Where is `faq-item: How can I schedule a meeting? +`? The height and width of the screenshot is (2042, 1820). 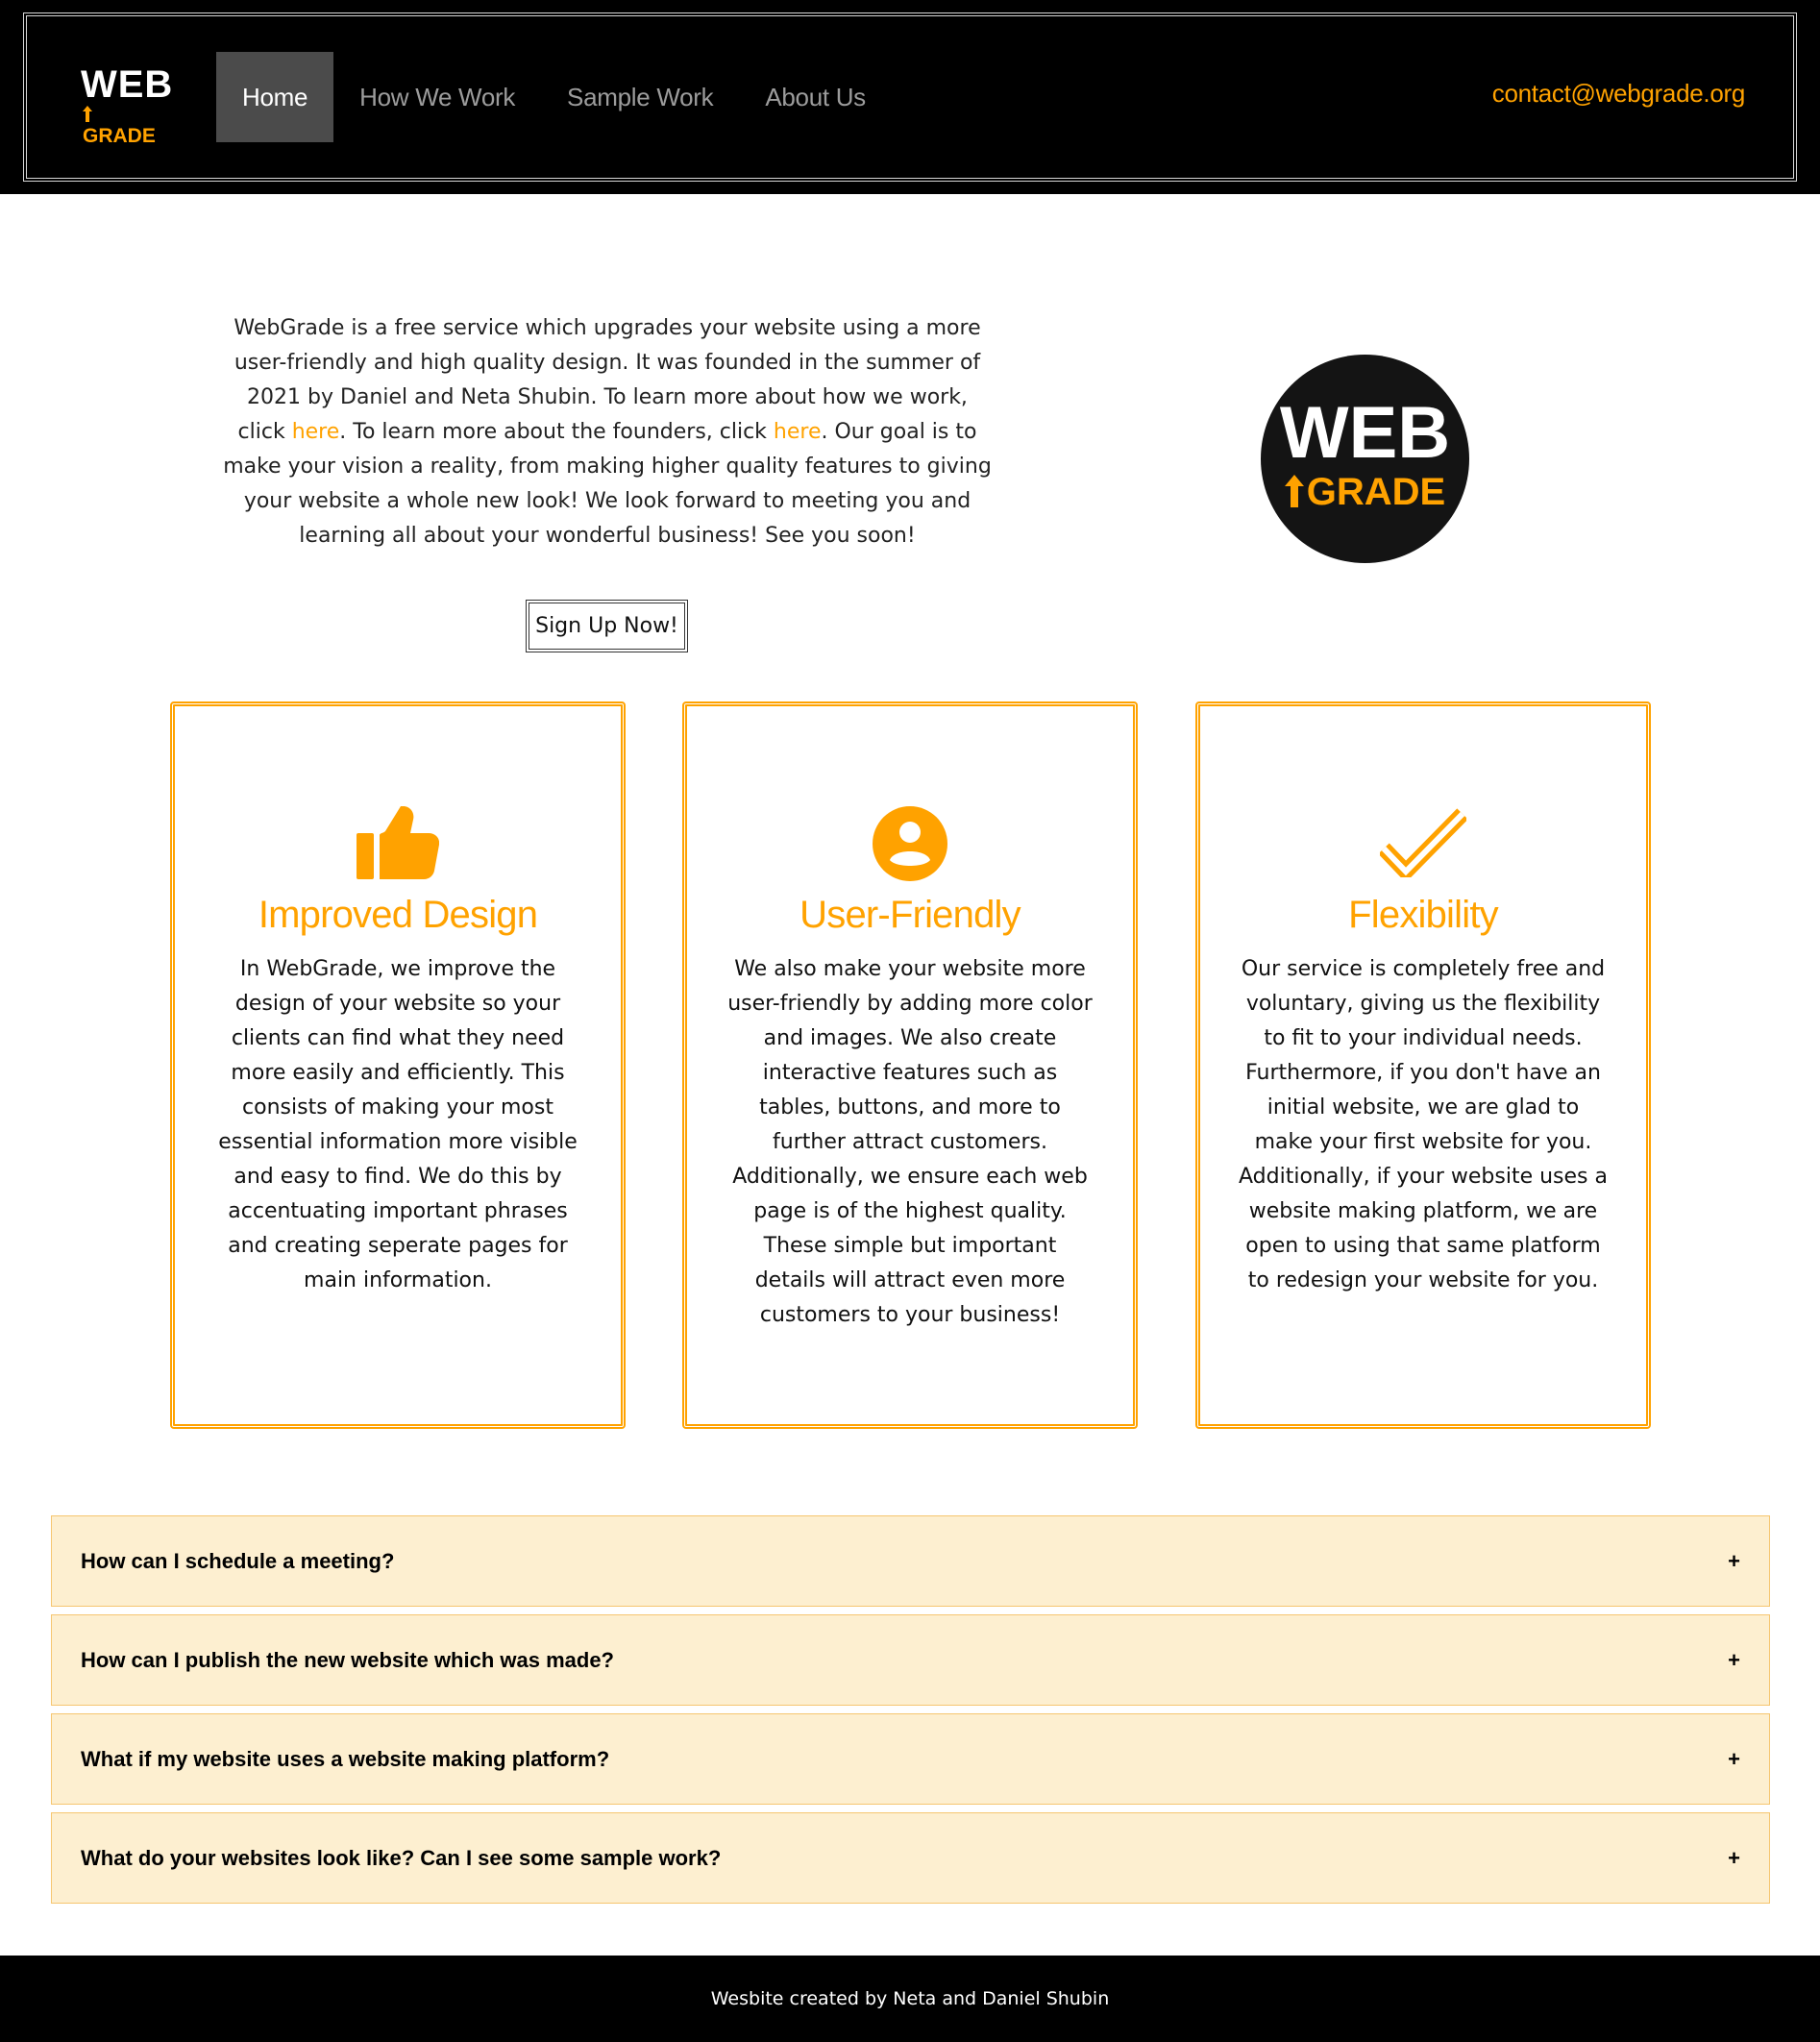
faq-item: How can I schedule a meeting? + is located at coordinates (910, 1561).